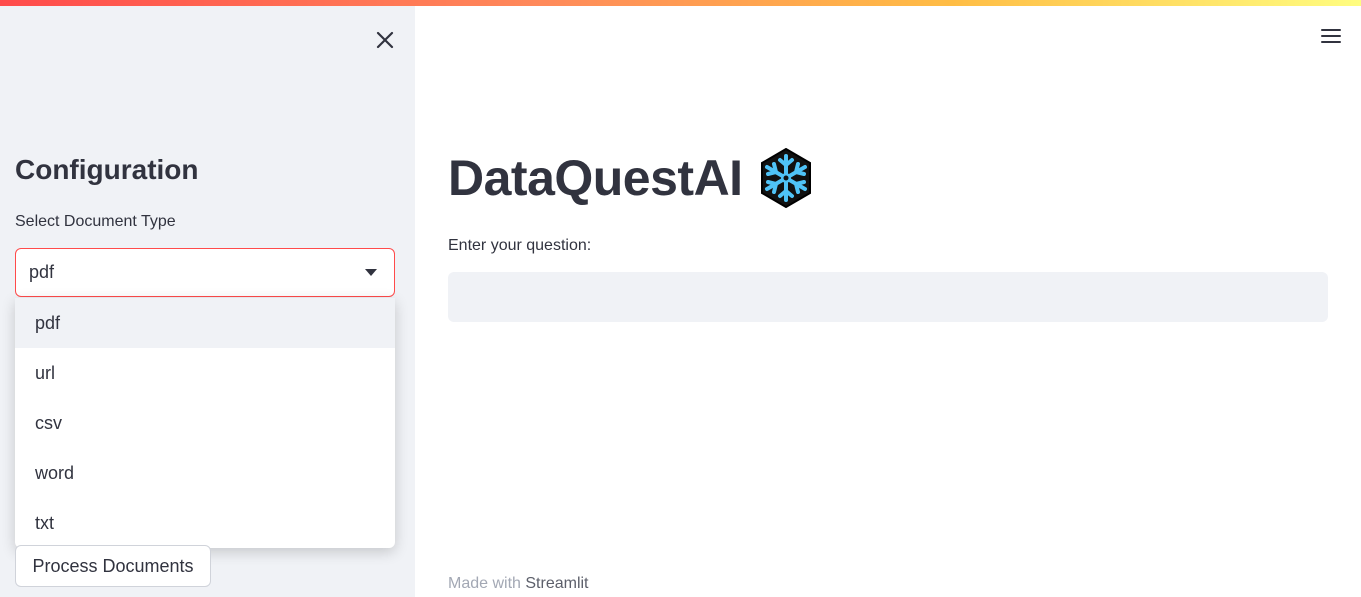 The image size is (1361, 597). What do you see at coordinates (888, 297) in the screenshot?
I see `question-input` at bounding box center [888, 297].